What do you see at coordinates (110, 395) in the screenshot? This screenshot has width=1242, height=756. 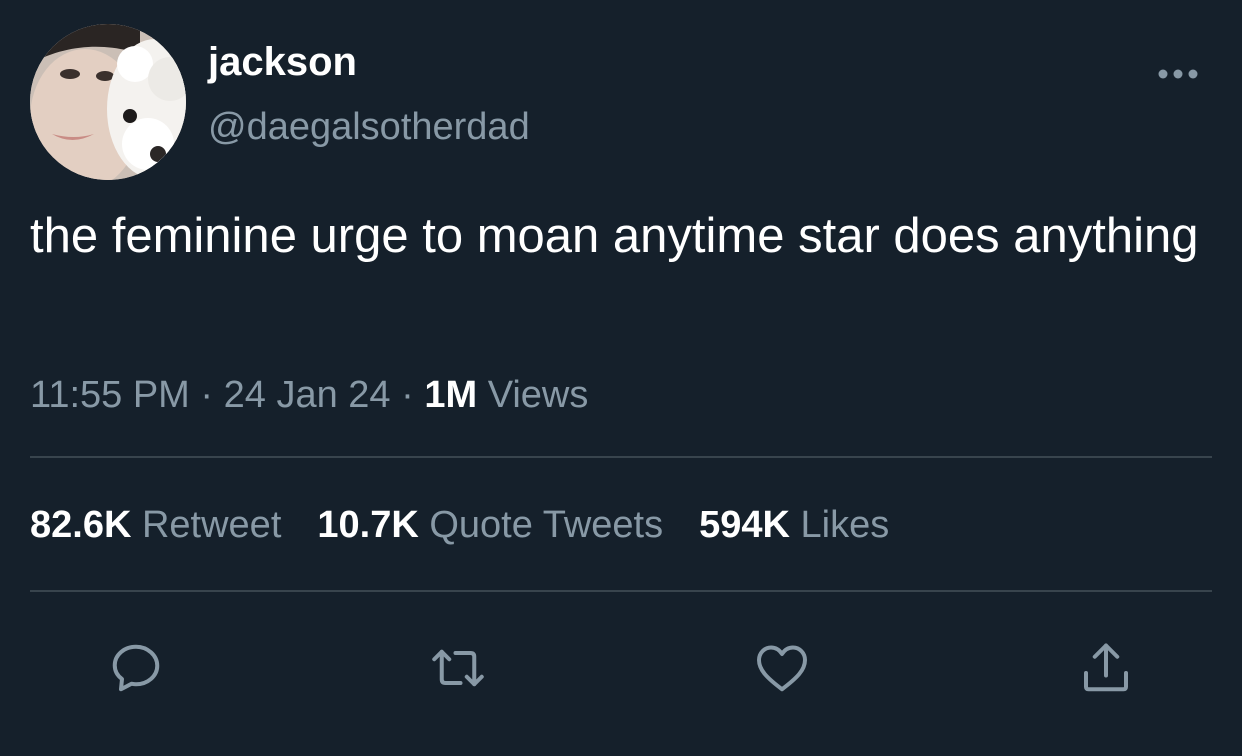 I see `tweet-time: 11:55 PM` at bounding box center [110, 395].